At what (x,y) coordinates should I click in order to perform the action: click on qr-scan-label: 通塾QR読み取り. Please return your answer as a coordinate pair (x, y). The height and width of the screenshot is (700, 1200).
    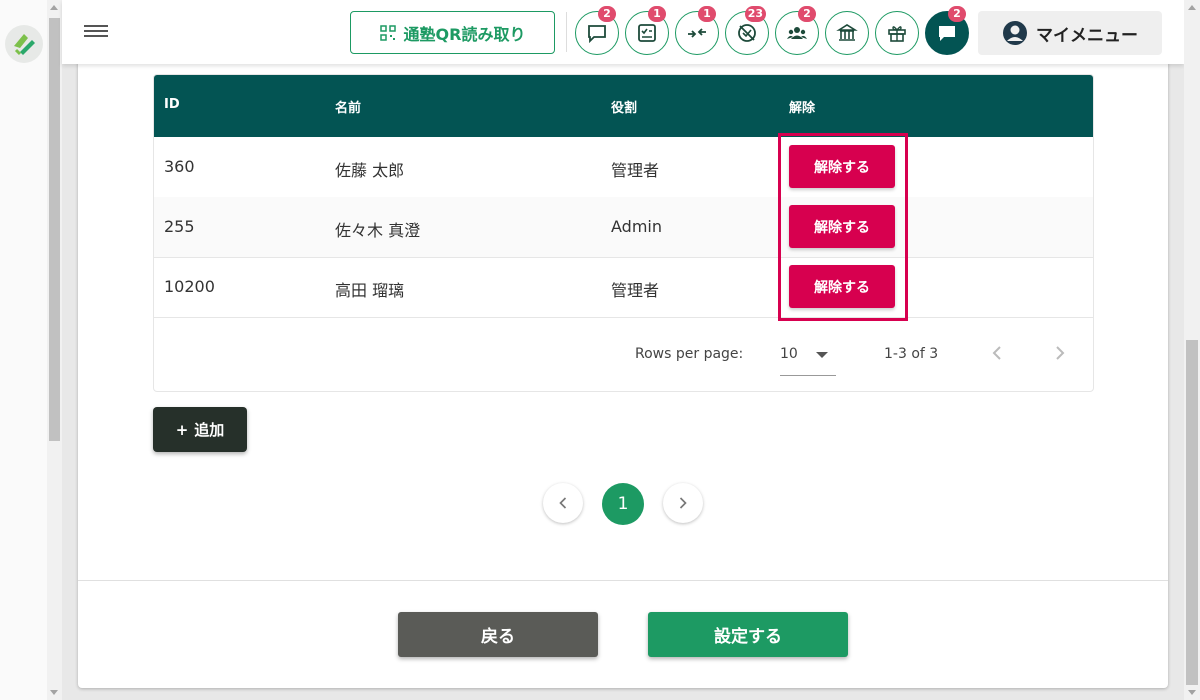
    Looking at the image, I should click on (464, 34).